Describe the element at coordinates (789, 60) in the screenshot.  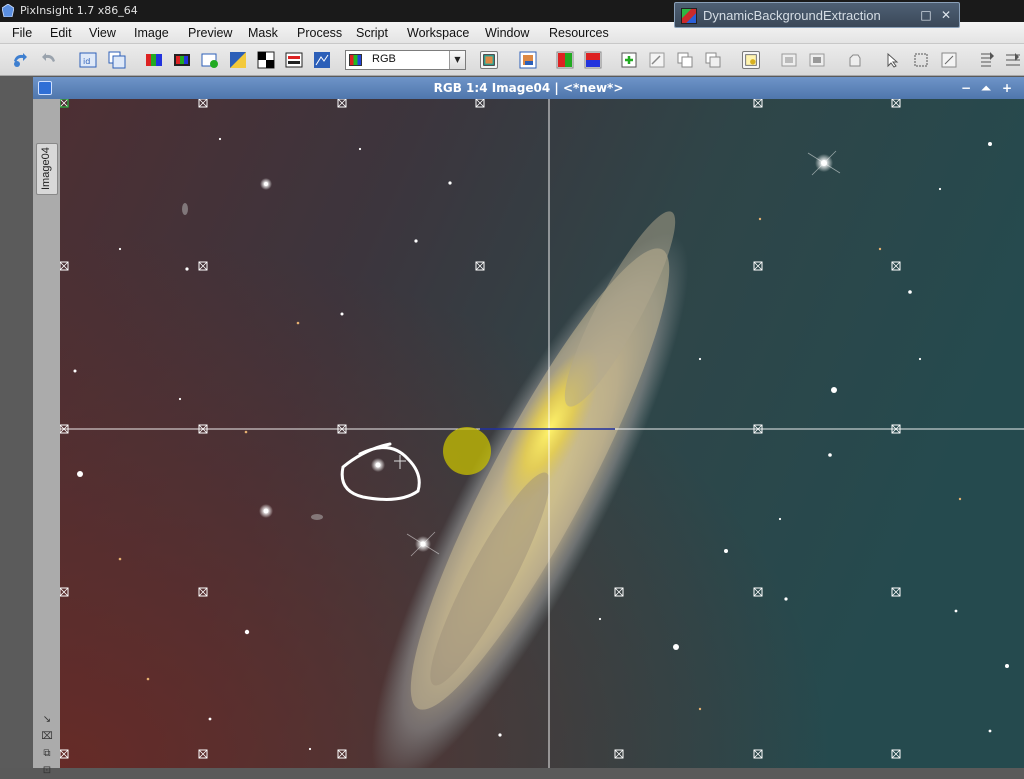
I see `mask-enable-icon` at that location.